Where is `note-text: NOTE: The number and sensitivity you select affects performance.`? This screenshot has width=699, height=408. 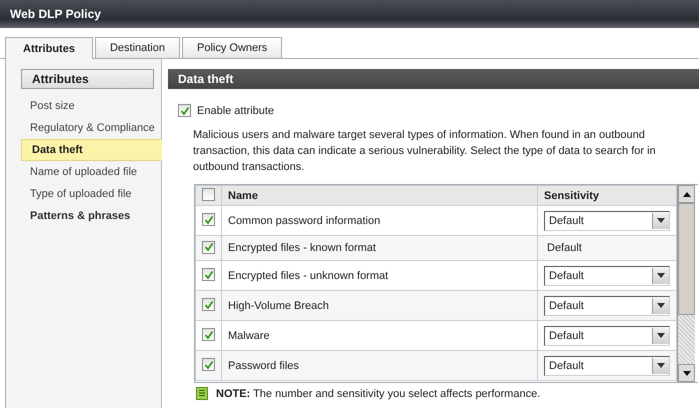
note-text: NOTE: The number and sensitivity you select affects performance. is located at coordinates (378, 394).